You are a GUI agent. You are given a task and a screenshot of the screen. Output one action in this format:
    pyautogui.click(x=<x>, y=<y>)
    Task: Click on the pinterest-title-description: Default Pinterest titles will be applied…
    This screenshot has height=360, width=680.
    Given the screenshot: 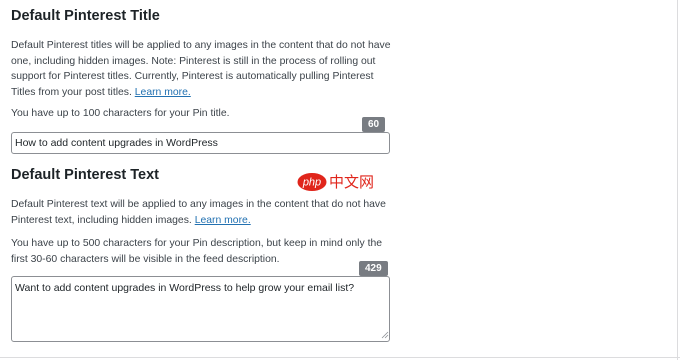 What is the action you would take?
    pyautogui.click(x=203, y=69)
    